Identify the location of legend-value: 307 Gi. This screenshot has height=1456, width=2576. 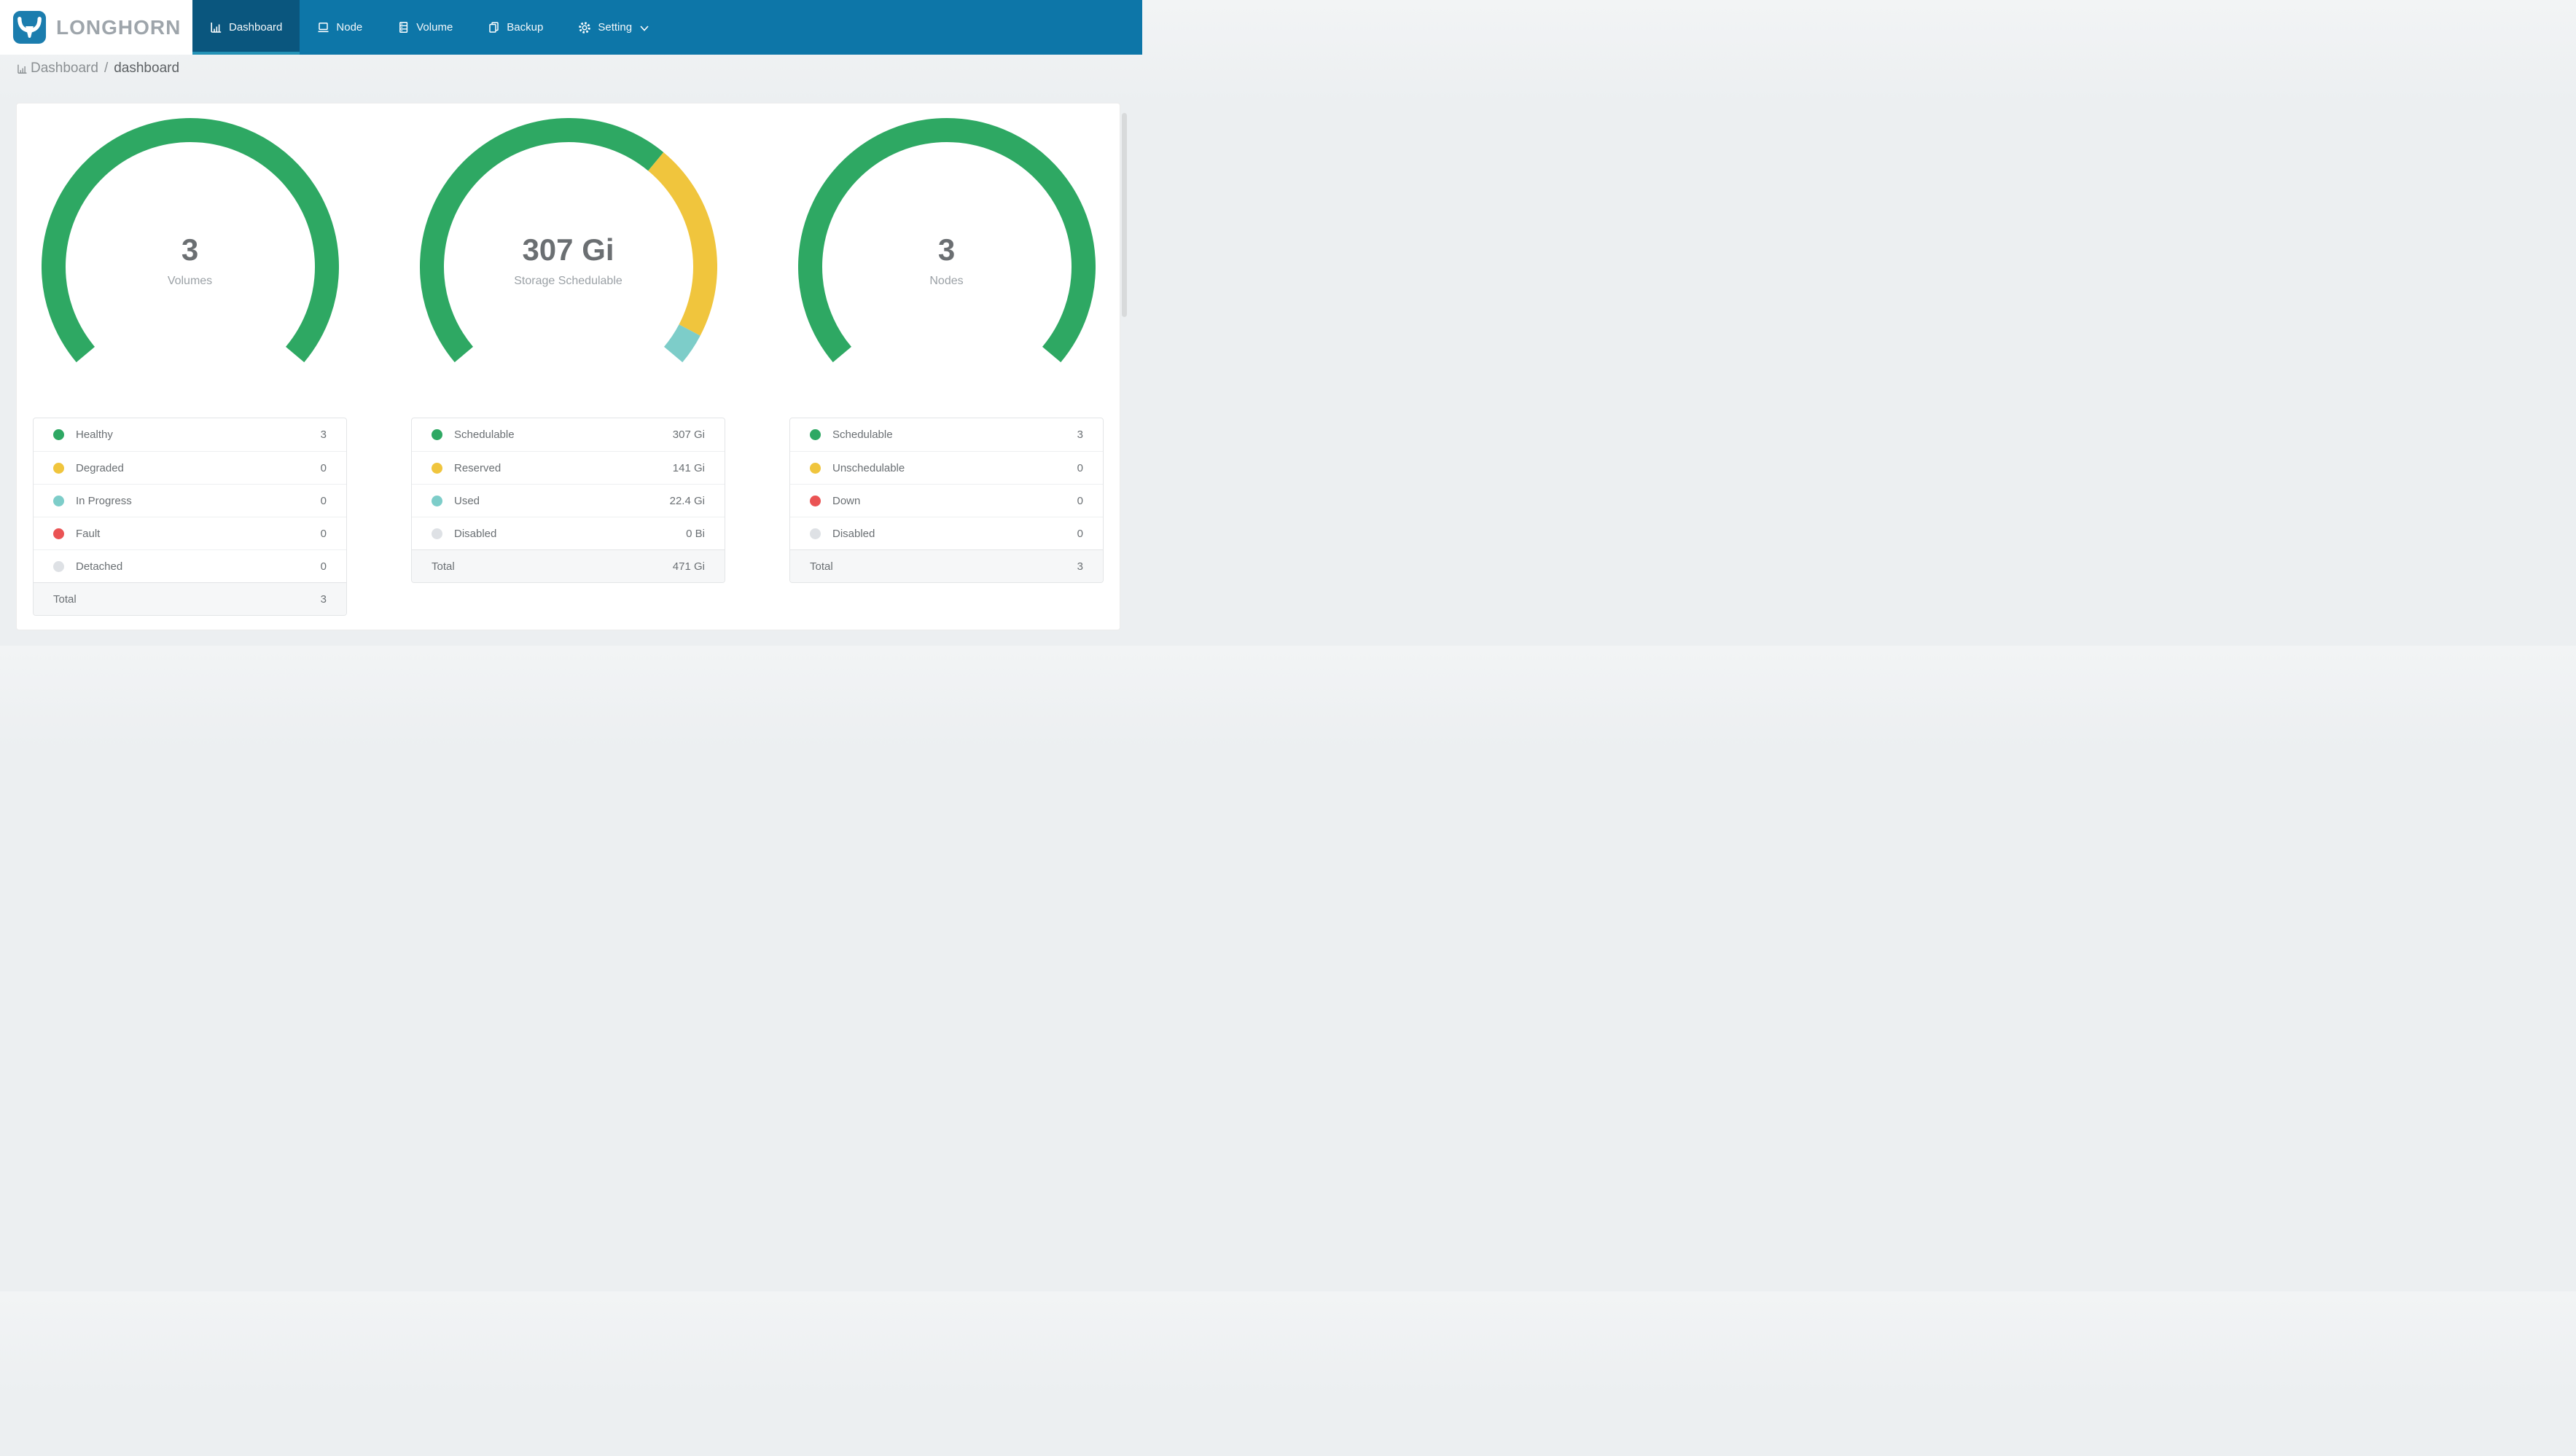
(688, 434).